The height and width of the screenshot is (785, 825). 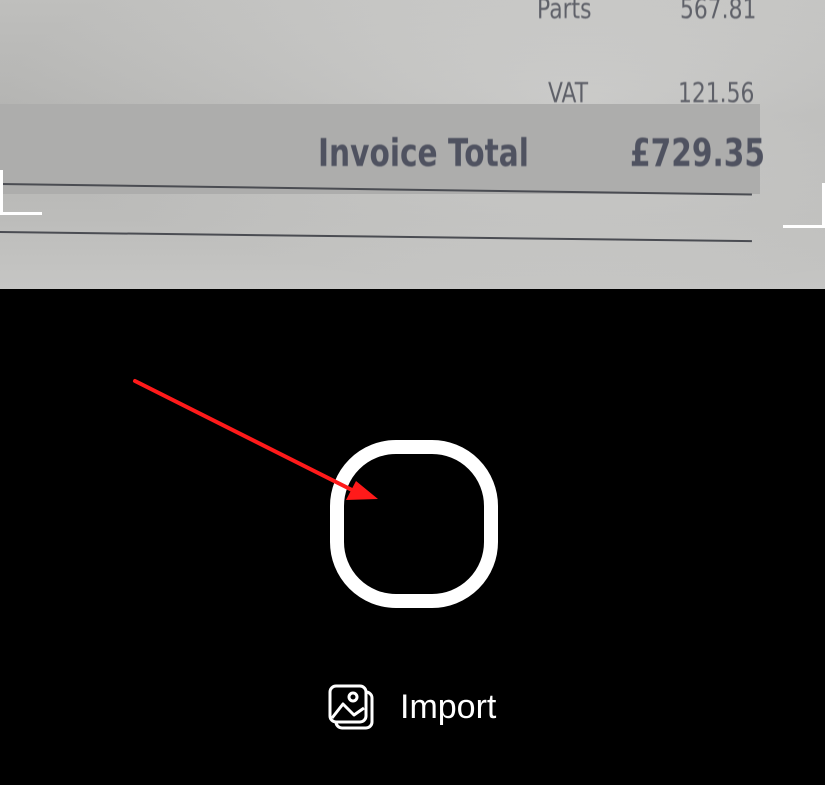 I want to click on annotation-arrow-line, so click(x=243, y=435).